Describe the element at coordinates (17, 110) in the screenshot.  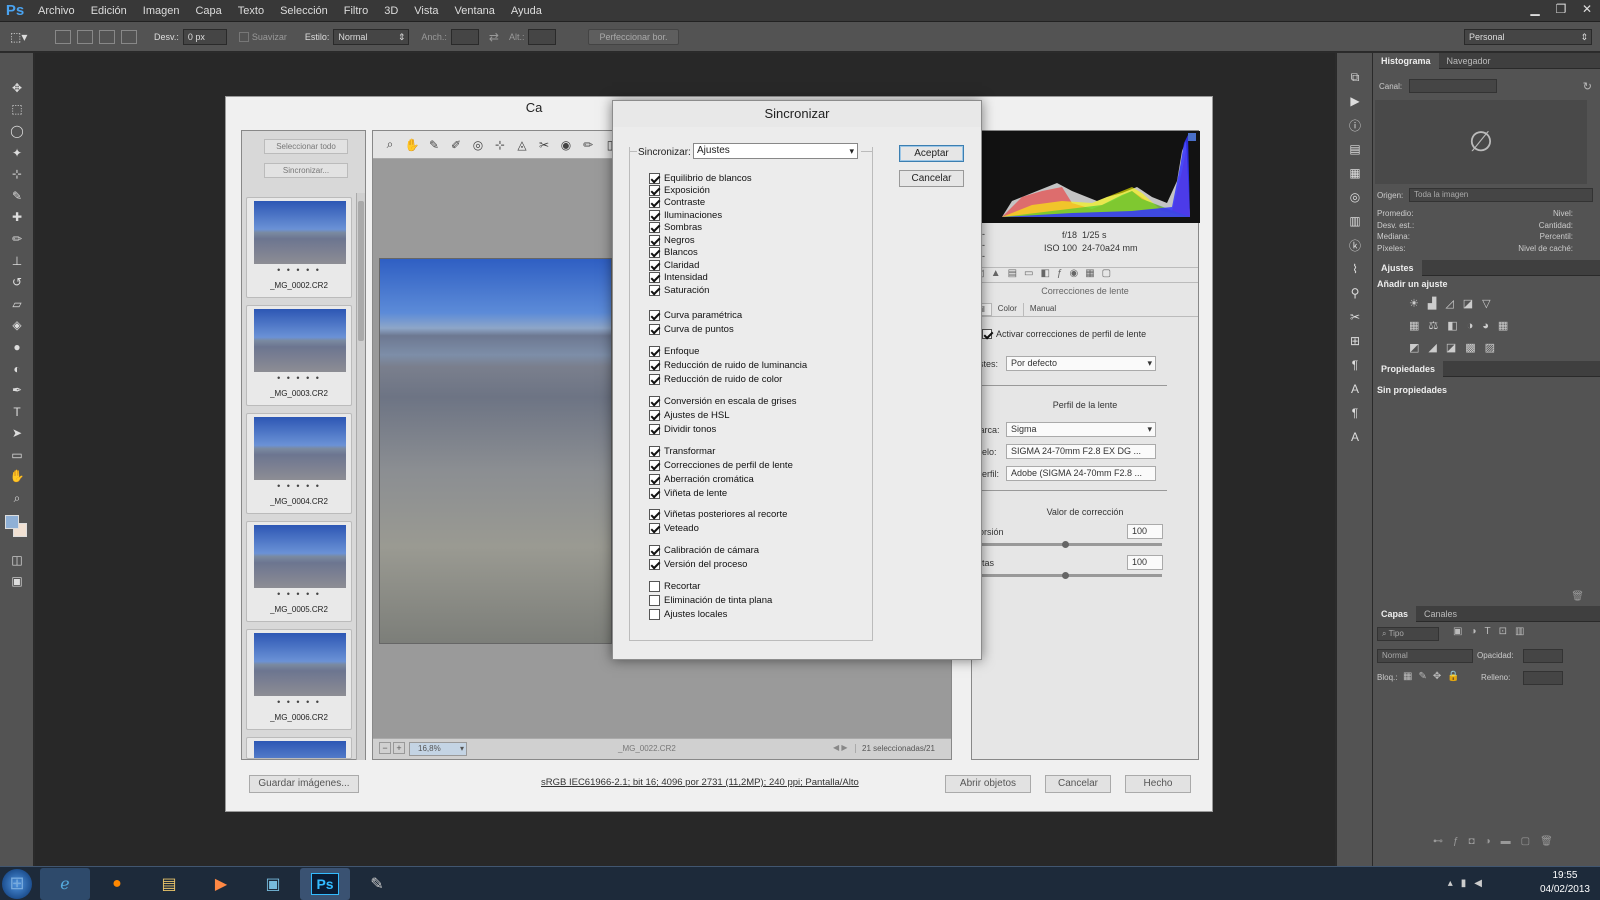
I see `marquee-tool-icon: ⬚` at that location.